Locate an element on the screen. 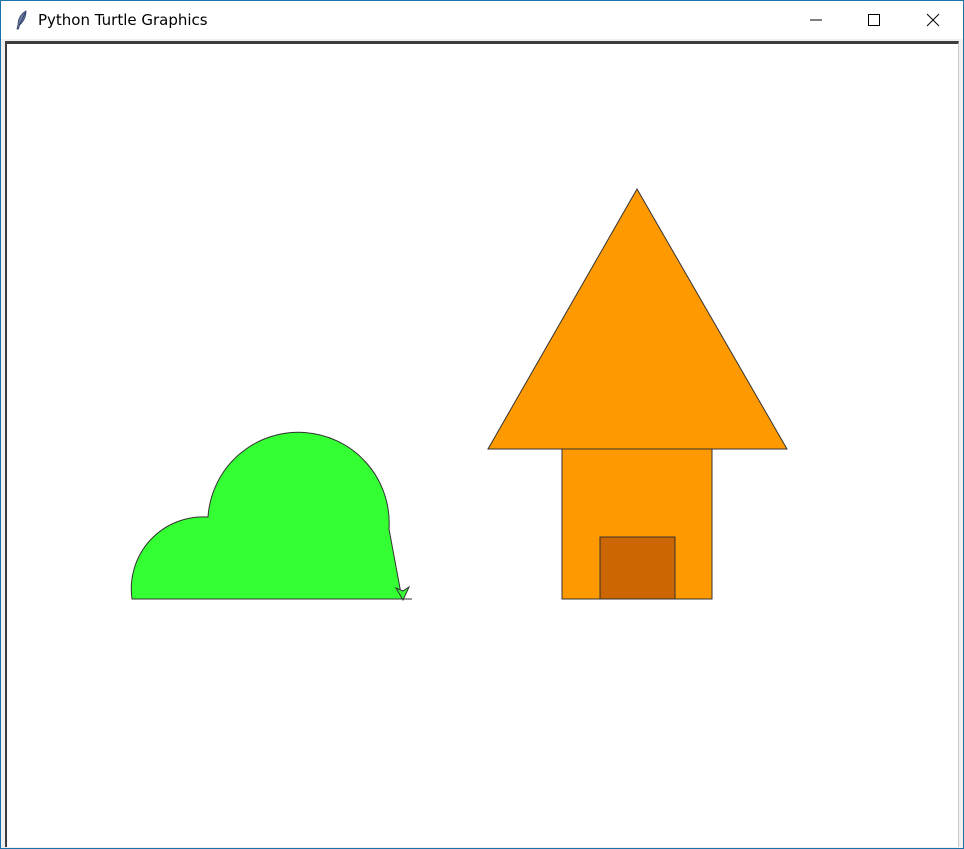 The height and width of the screenshot is (849, 964). house-roof is located at coordinates (637, 318).